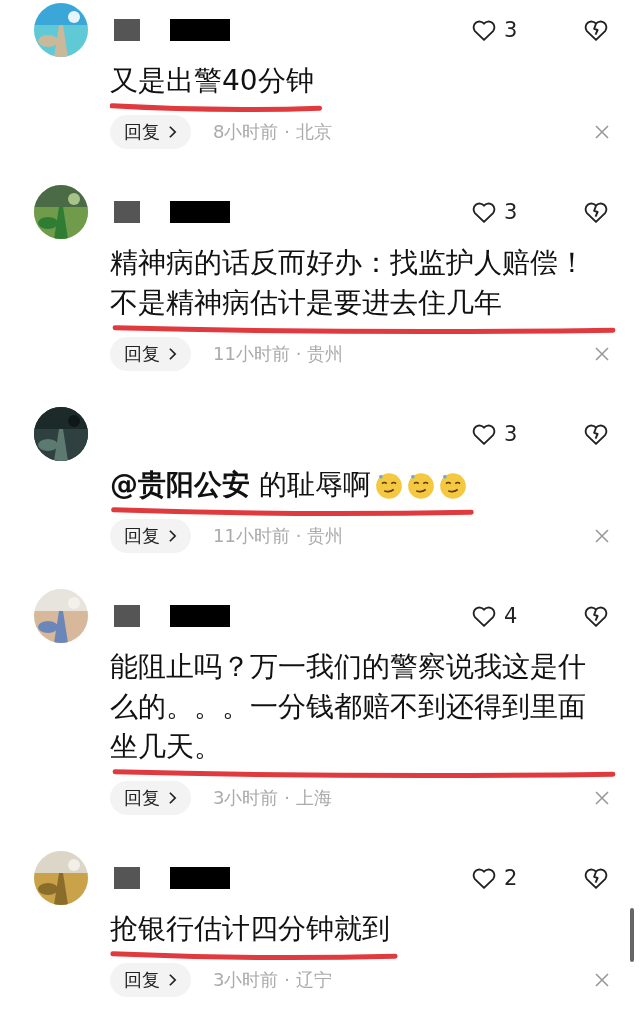  I want to click on comment-text: 能阻止吗？万一我们的警察说我这是什么的。。。一分钱都赔不到还得到里面坐几天。, so click(348, 707).